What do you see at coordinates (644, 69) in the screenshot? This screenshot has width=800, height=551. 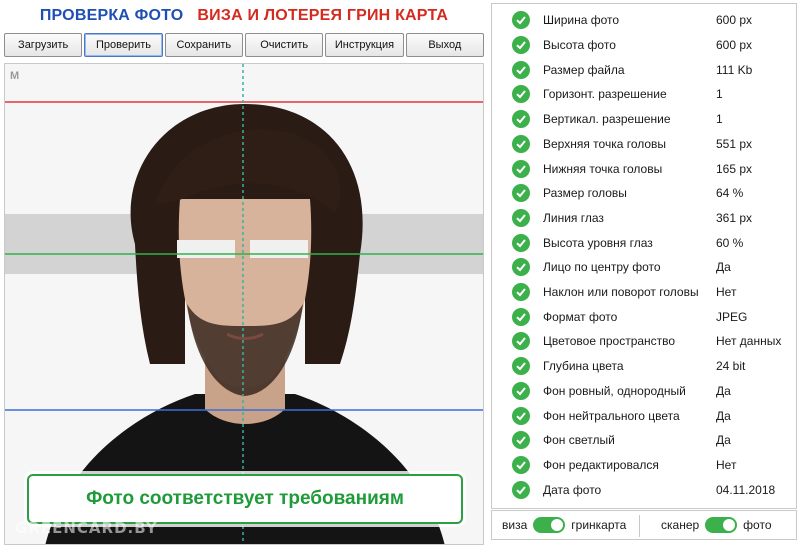 I see `check-row-file-size: Размер файла 111 Kb` at bounding box center [644, 69].